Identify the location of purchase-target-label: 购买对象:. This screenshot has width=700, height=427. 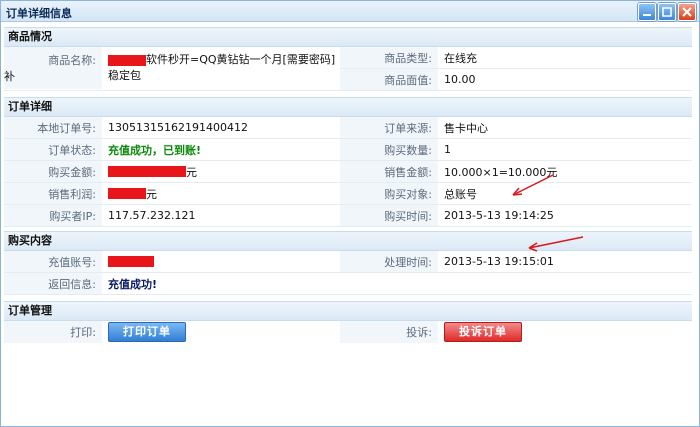
(389, 193).